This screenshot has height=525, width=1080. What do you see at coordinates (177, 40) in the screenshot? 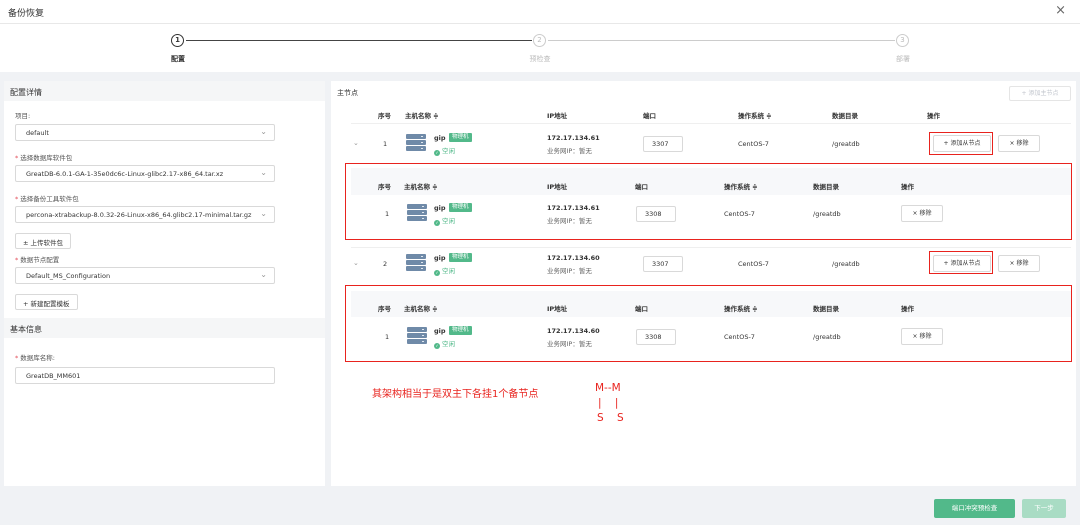
I see `step-1-indicator: 1` at bounding box center [177, 40].